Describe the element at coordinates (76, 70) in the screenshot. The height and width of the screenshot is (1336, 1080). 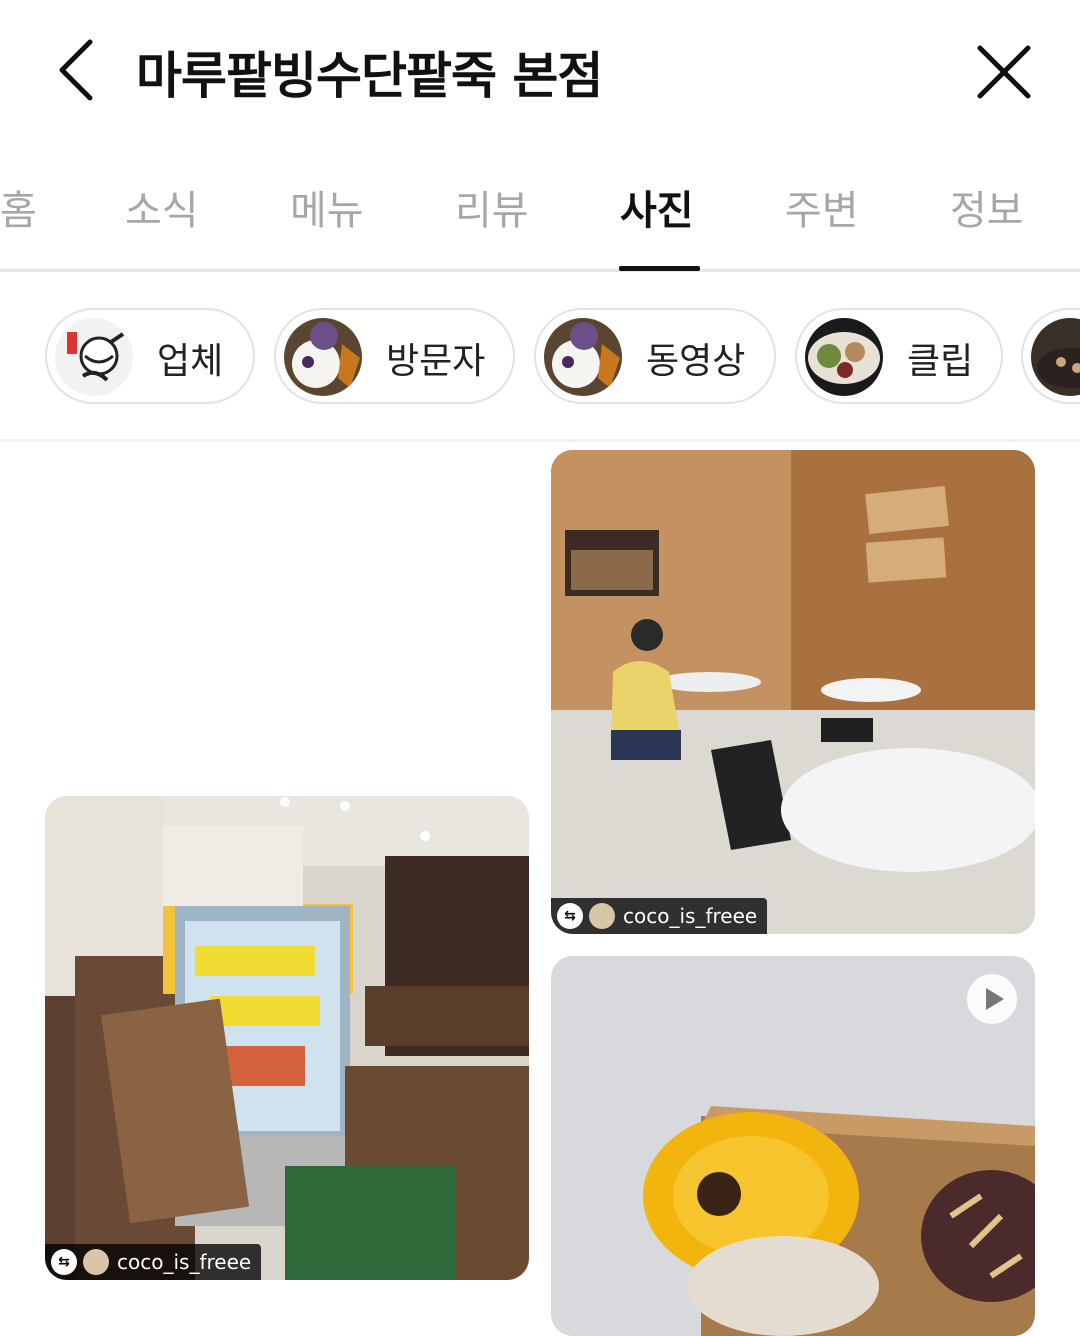
I see `chevron-left-icon` at that location.